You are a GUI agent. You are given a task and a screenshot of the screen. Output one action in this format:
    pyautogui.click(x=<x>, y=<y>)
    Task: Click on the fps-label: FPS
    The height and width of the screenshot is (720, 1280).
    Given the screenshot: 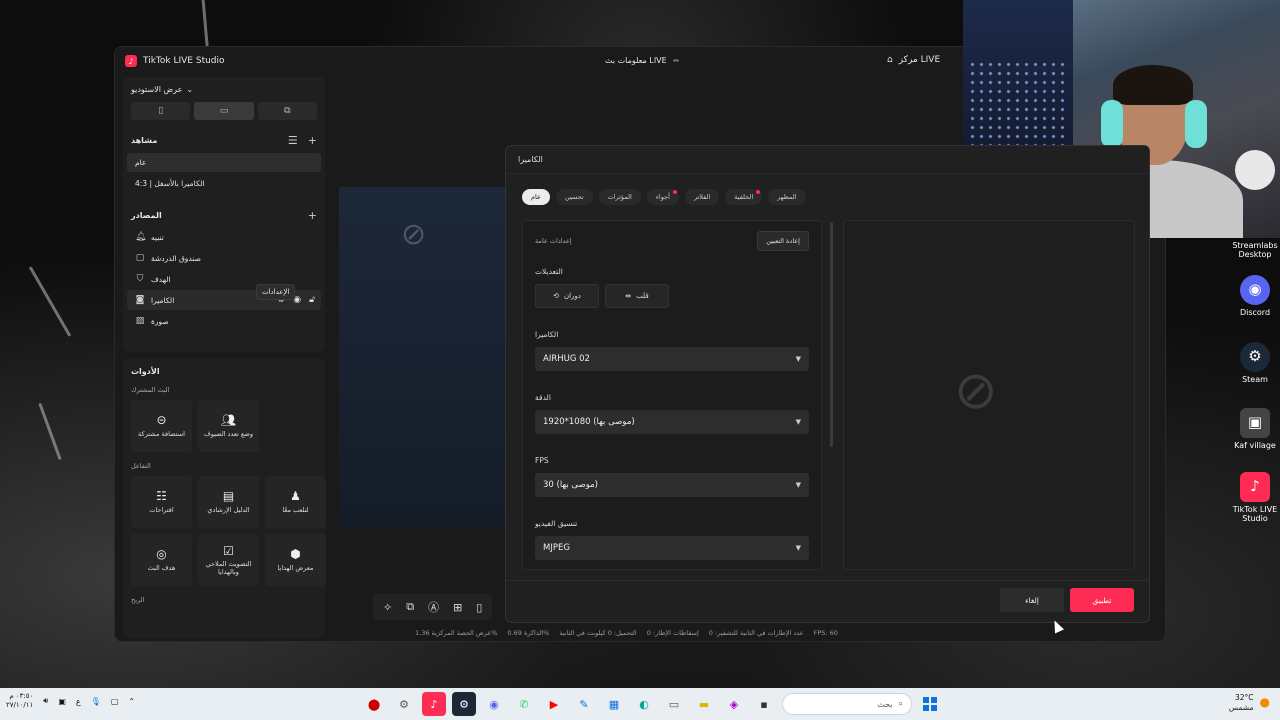 What is the action you would take?
    pyautogui.click(x=542, y=460)
    